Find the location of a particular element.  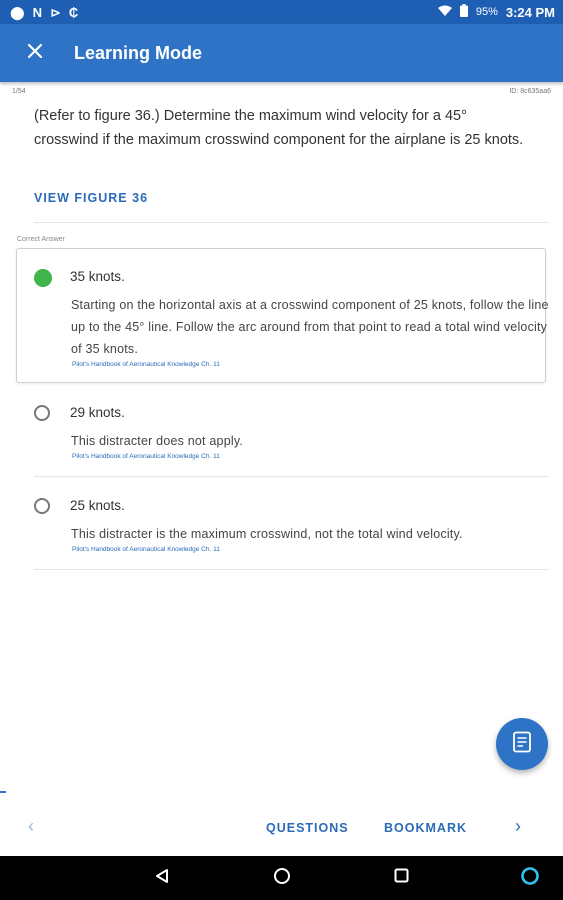

clock: 3:24 PM is located at coordinates (530, 12).